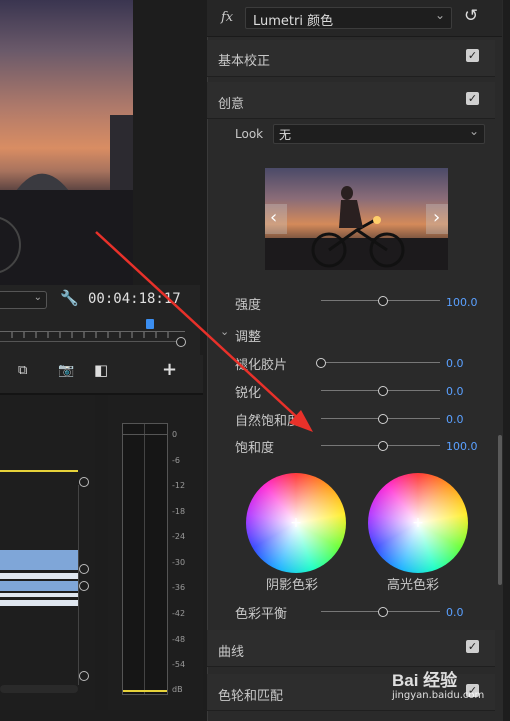 The height and width of the screenshot is (721, 510). What do you see at coordinates (39, 689) in the screenshot?
I see `horizontal-scrollbar` at bounding box center [39, 689].